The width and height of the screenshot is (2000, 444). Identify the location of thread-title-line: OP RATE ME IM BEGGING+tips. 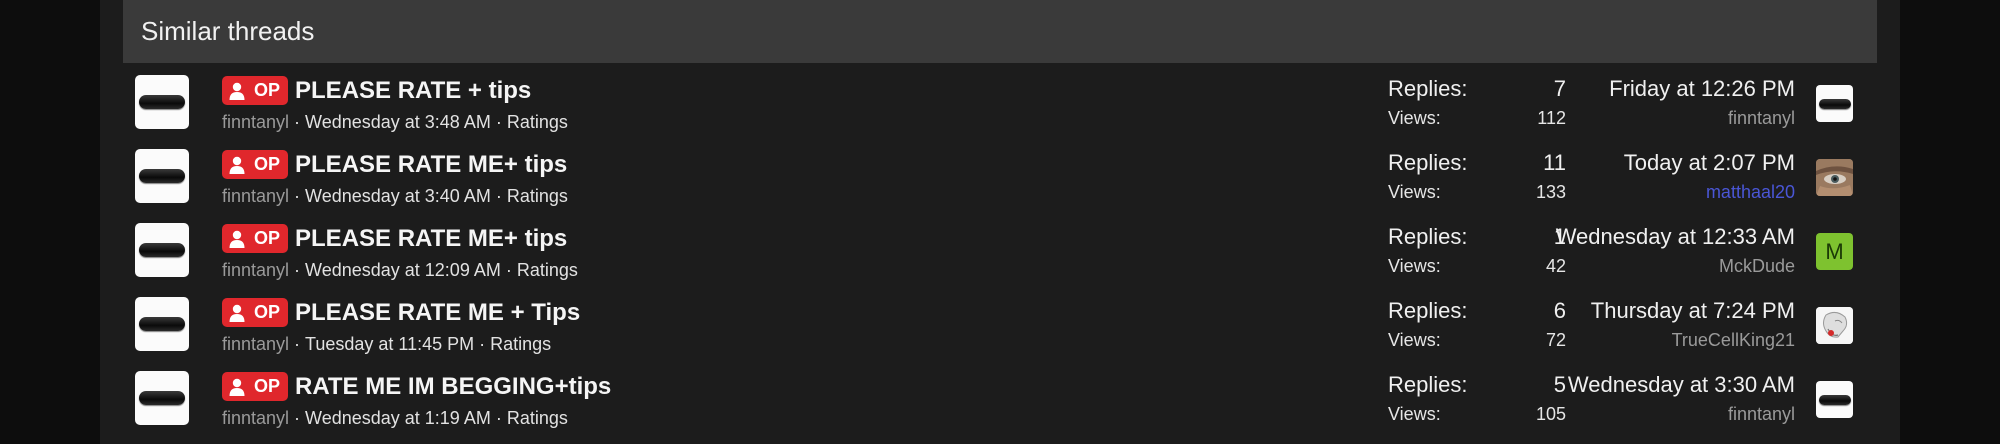
(416, 386).